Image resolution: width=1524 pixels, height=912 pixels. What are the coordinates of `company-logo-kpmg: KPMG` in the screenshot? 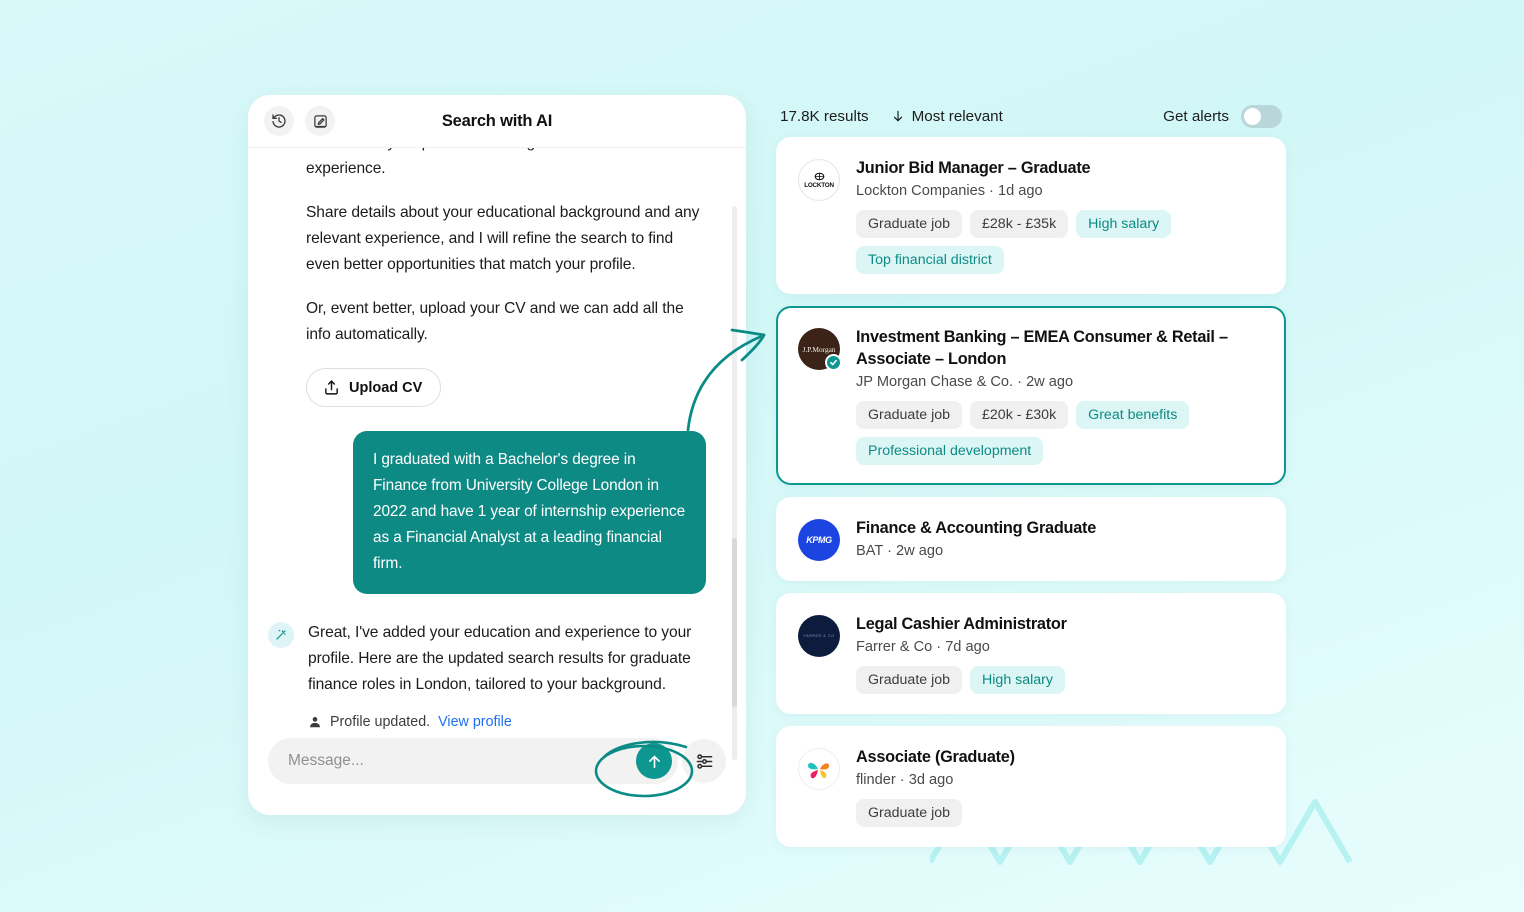 It's located at (819, 540).